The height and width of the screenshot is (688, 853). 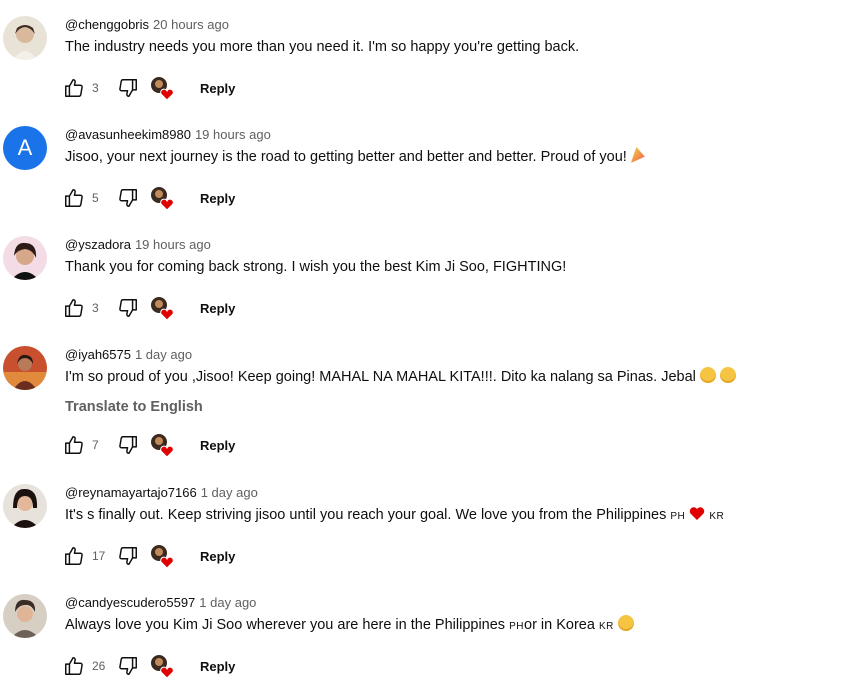 I want to click on smiling-face-emoji, so click(x=625, y=623).